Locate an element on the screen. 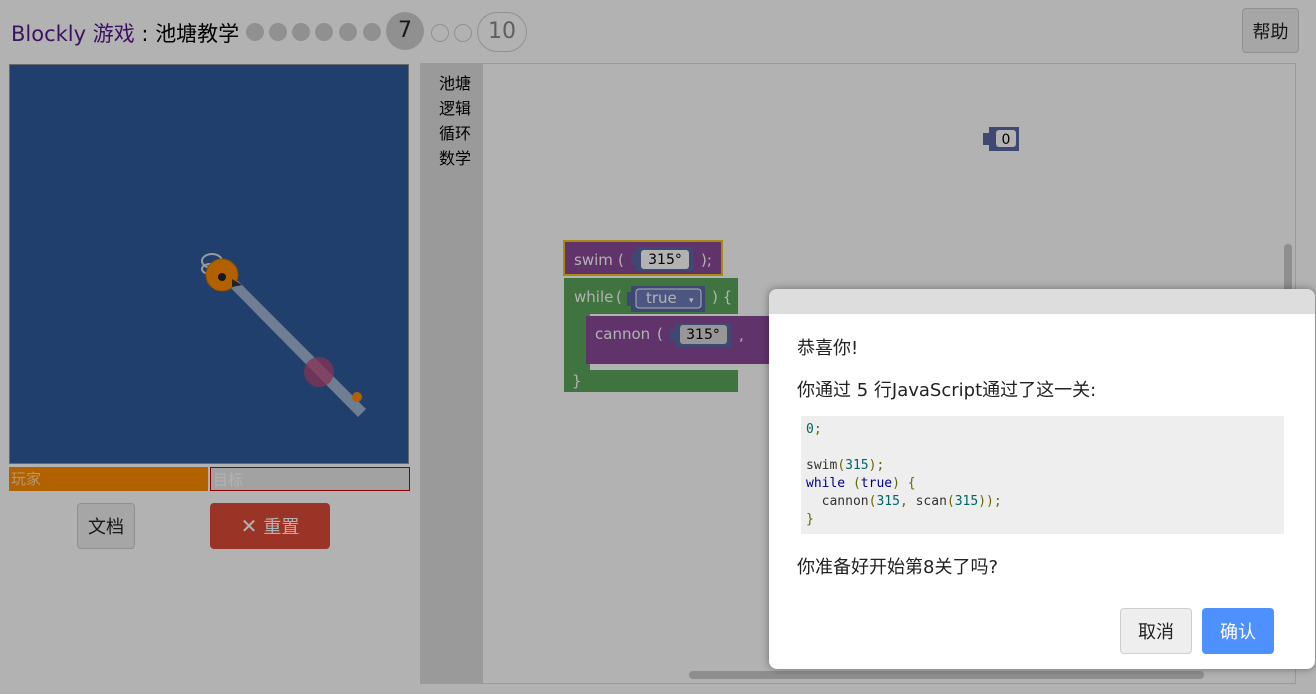  code-line: } is located at coordinates (810, 519).